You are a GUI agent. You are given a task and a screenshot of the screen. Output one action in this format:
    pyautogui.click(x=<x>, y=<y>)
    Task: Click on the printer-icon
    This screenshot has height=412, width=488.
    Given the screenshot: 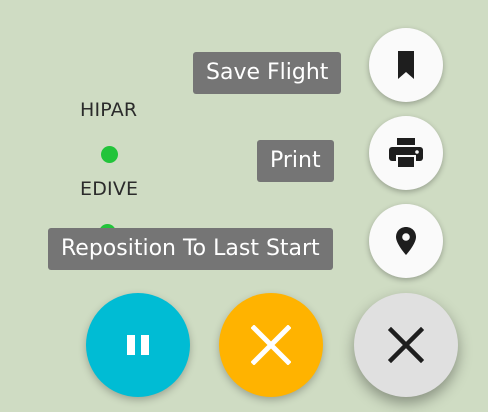 What is the action you would take?
    pyautogui.click(x=406, y=153)
    